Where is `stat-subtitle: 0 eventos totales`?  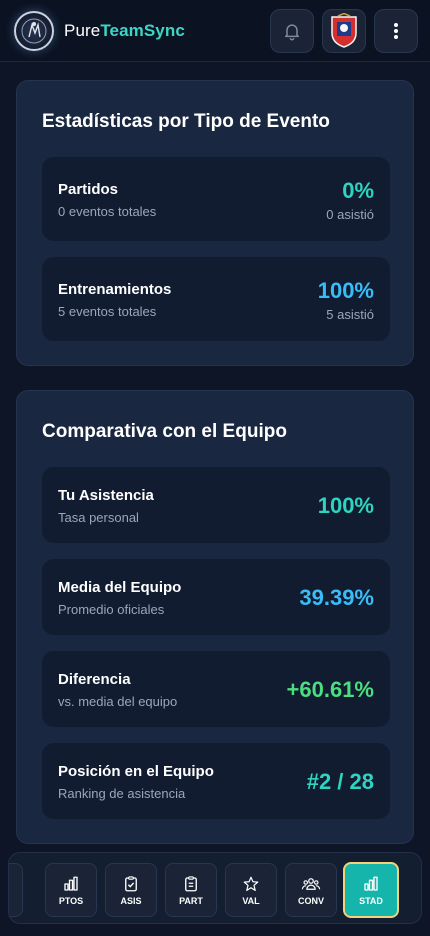 stat-subtitle: 0 eventos totales is located at coordinates (107, 211).